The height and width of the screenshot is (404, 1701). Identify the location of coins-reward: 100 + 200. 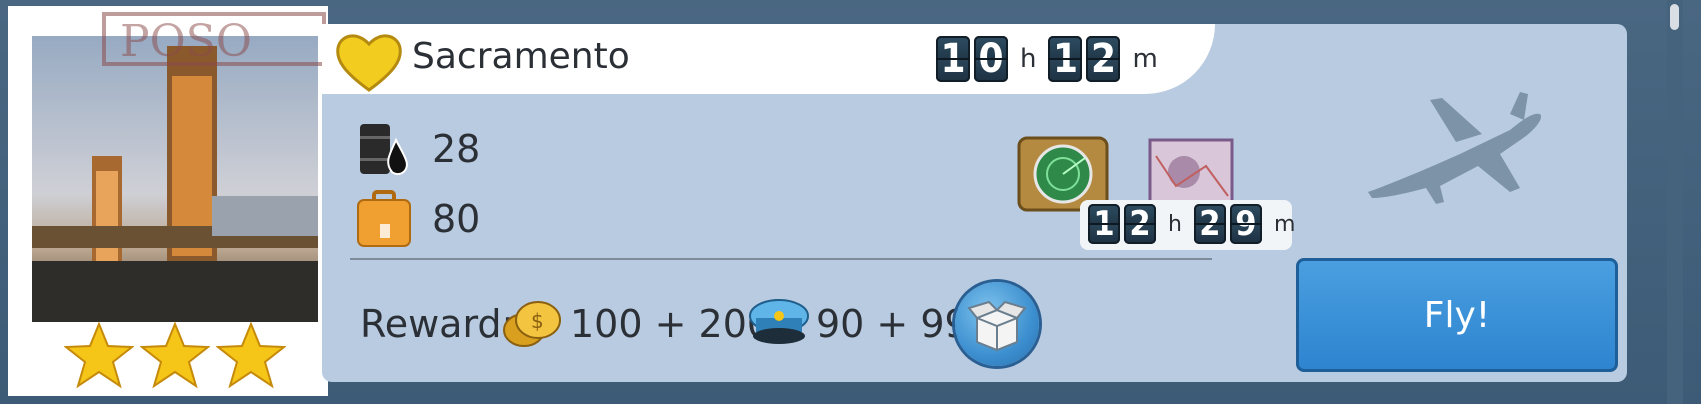
(671, 324).